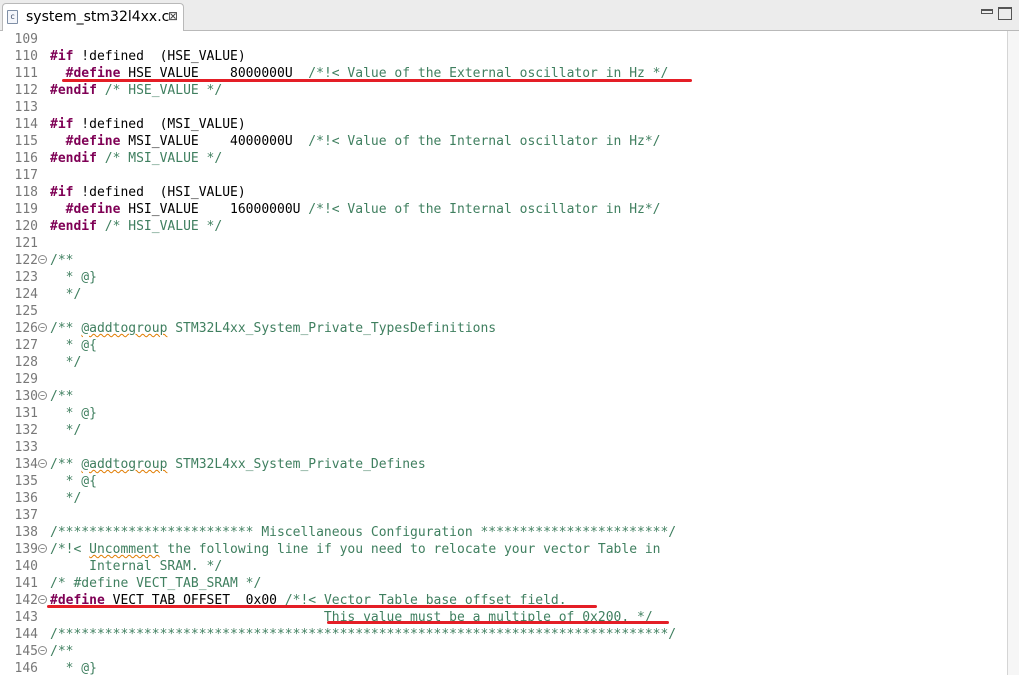 Image resolution: width=1019 pixels, height=675 pixels. What do you see at coordinates (159, 192) in the screenshot?
I see `code-token: !defined (HSI_VALUE)` at bounding box center [159, 192].